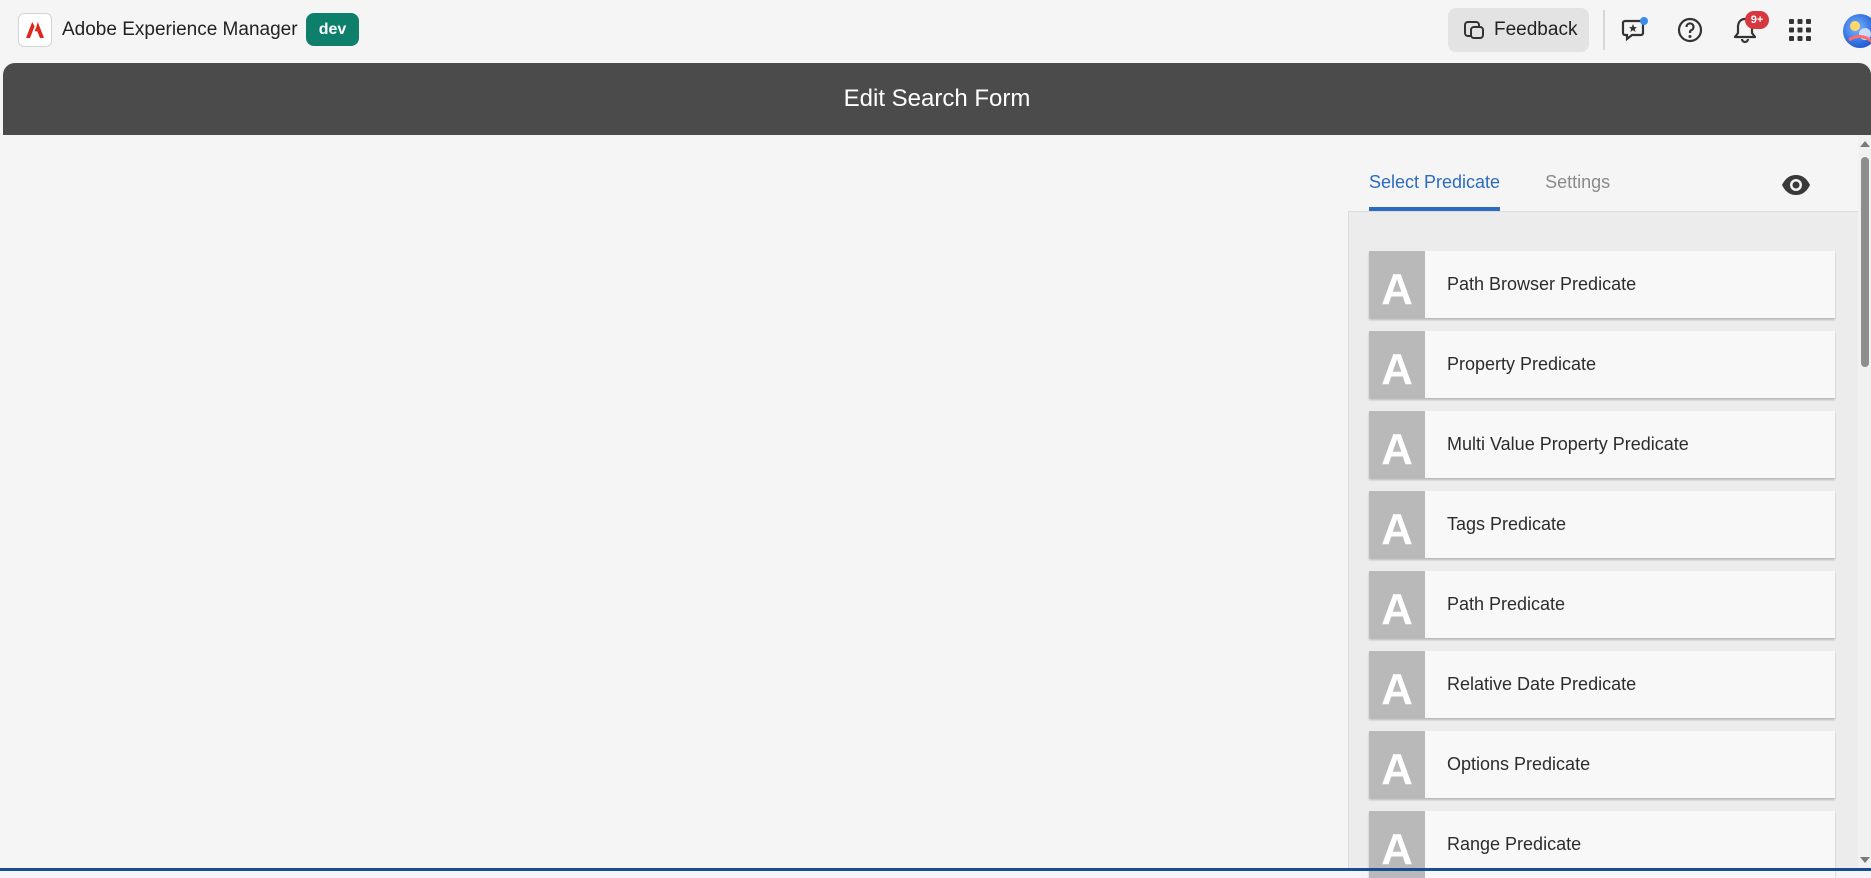  I want to click on feedback-label: Feedback, so click(1536, 29).